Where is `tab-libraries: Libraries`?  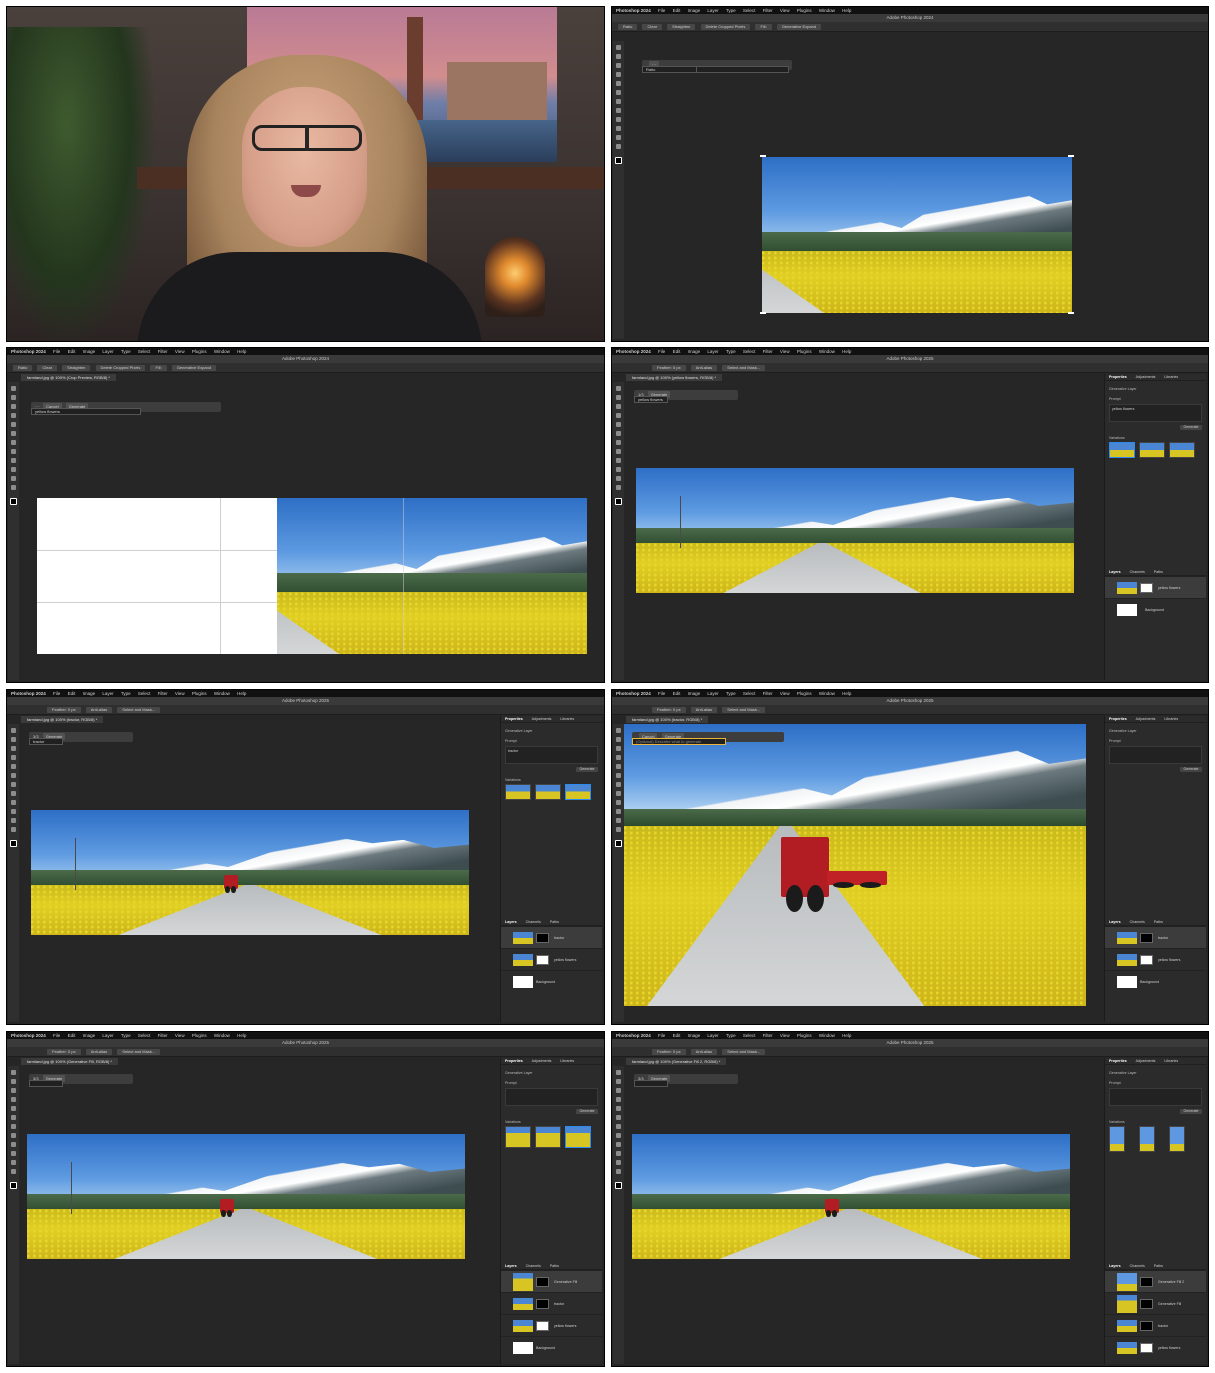 tab-libraries: Libraries is located at coordinates (1171, 377).